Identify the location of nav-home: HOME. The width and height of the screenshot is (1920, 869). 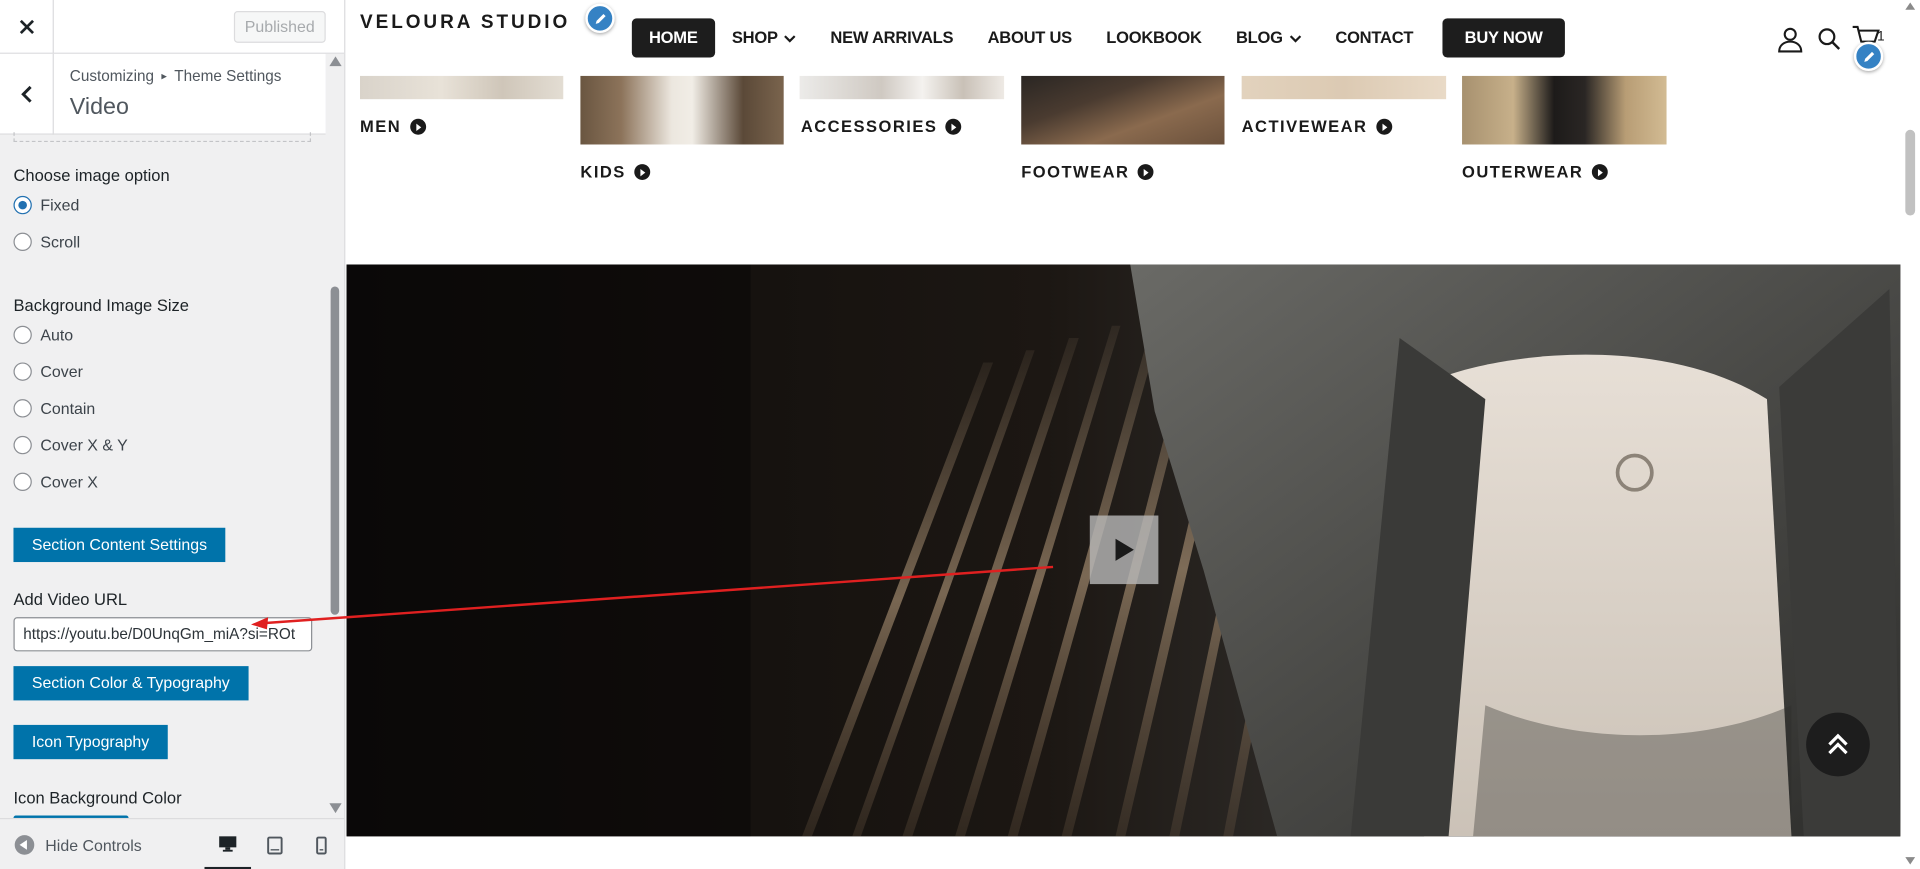
(673, 38).